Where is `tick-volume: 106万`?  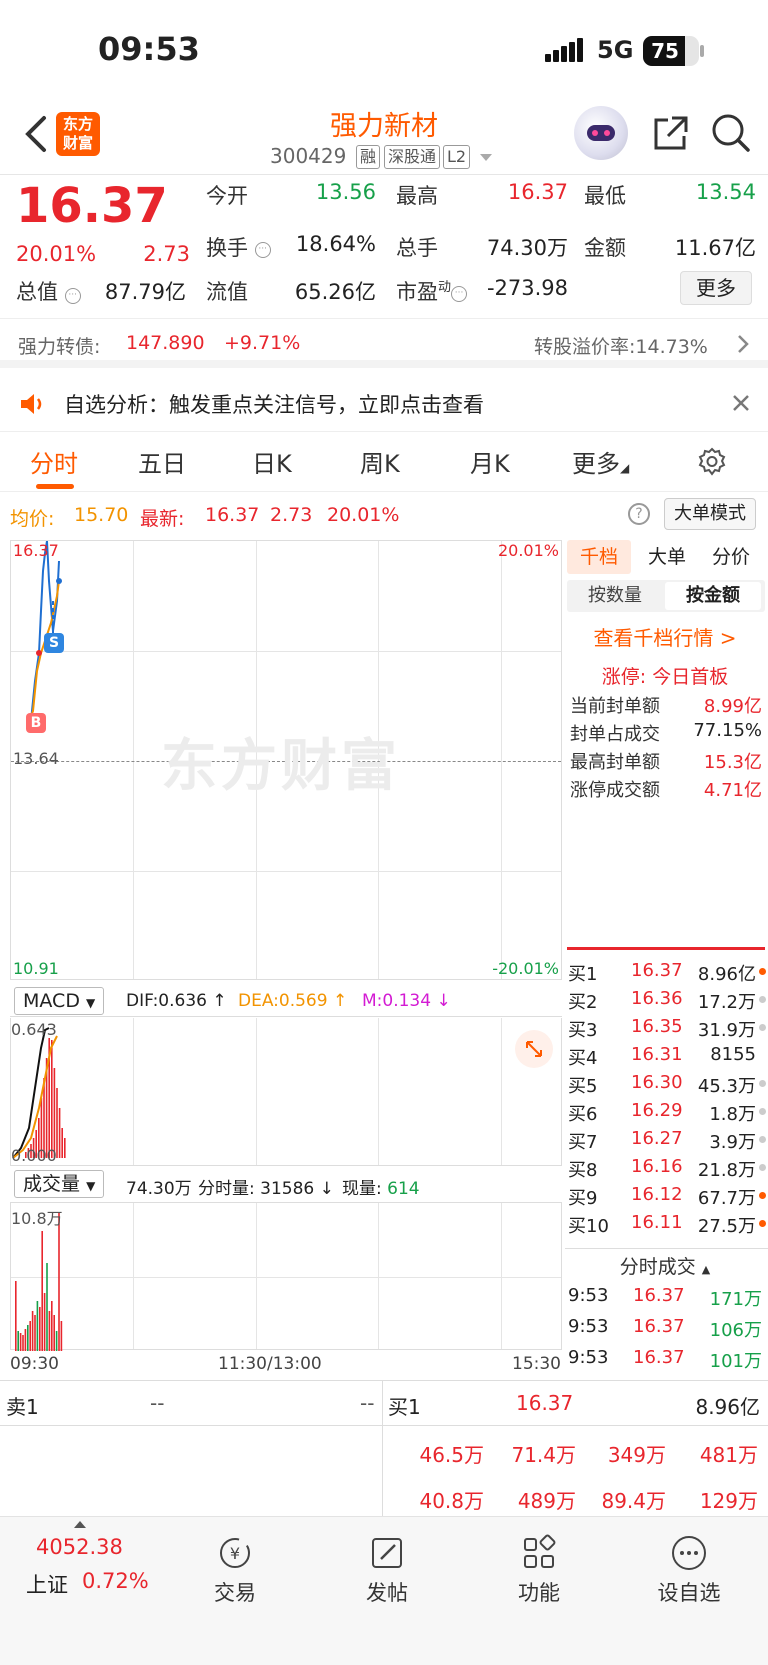
tick-volume: 106万 is located at coordinates (735, 1330).